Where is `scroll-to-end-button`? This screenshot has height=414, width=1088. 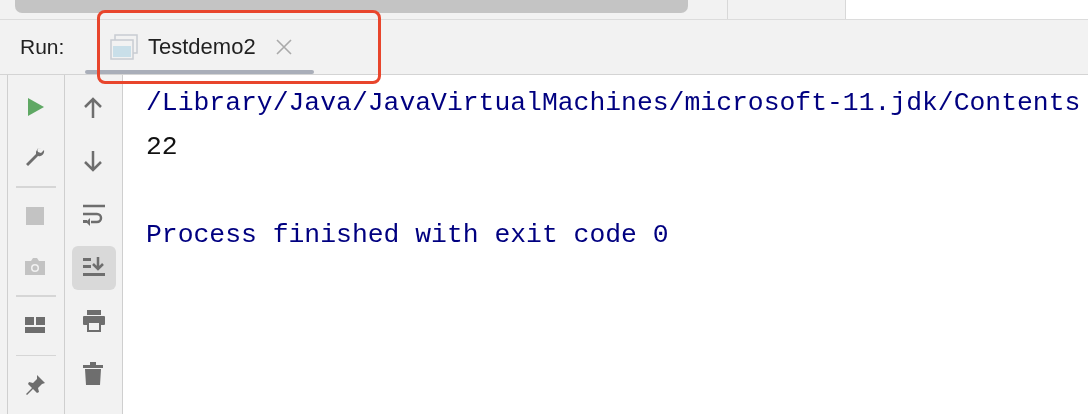 scroll-to-end-button is located at coordinates (93, 268).